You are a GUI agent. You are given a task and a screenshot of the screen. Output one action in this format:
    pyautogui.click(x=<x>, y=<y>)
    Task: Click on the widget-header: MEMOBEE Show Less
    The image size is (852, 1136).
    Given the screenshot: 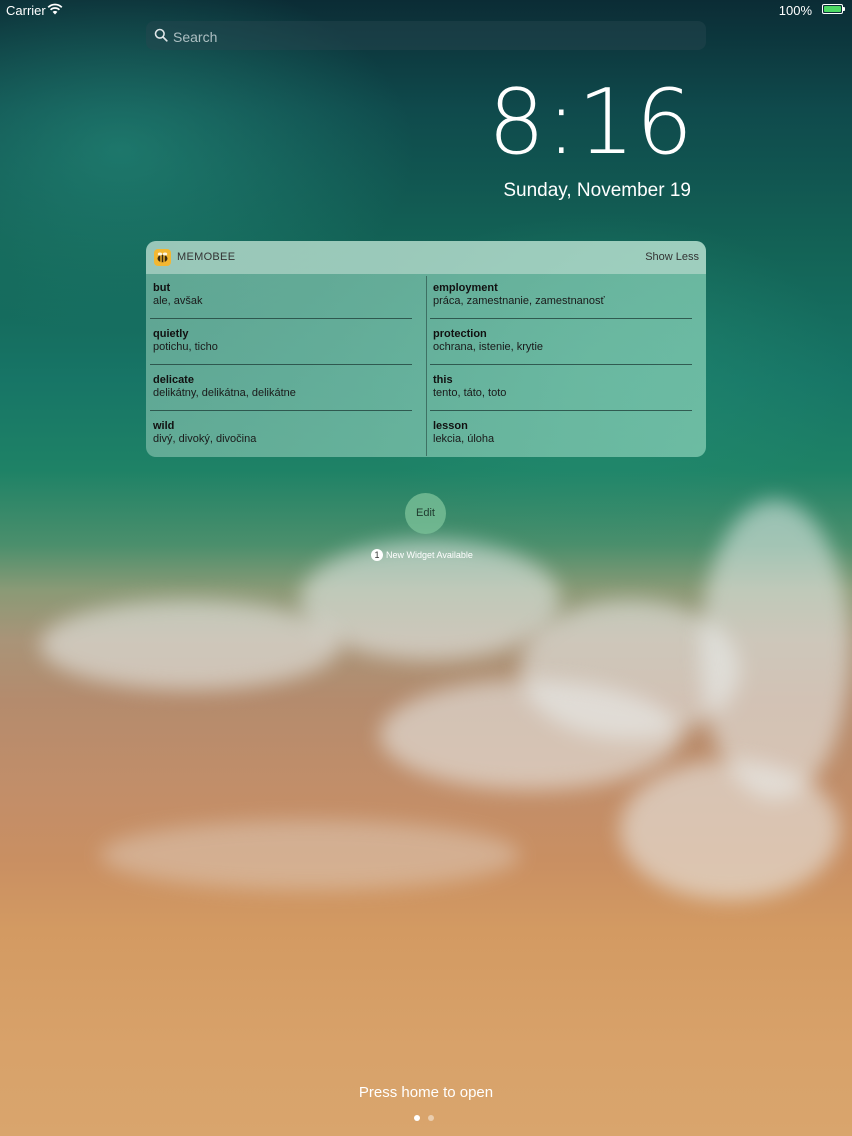 What is the action you would take?
    pyautogui.click(x=426, y=257)
    